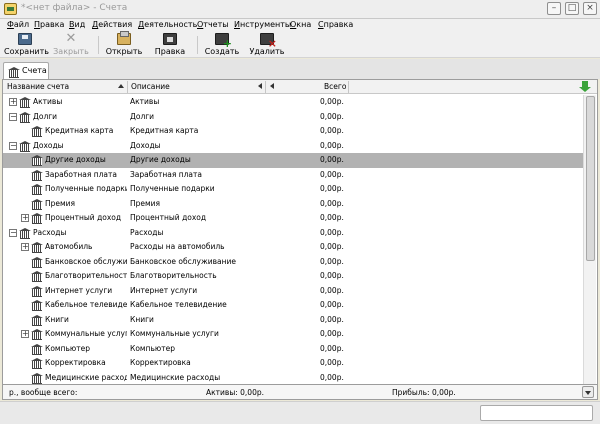 This screenshot has height=424, width=600. Describe the element at coordinates (293, 146) in the screenshot. I see `account-row: − Доходы Доходы 0,00р.` at that location.